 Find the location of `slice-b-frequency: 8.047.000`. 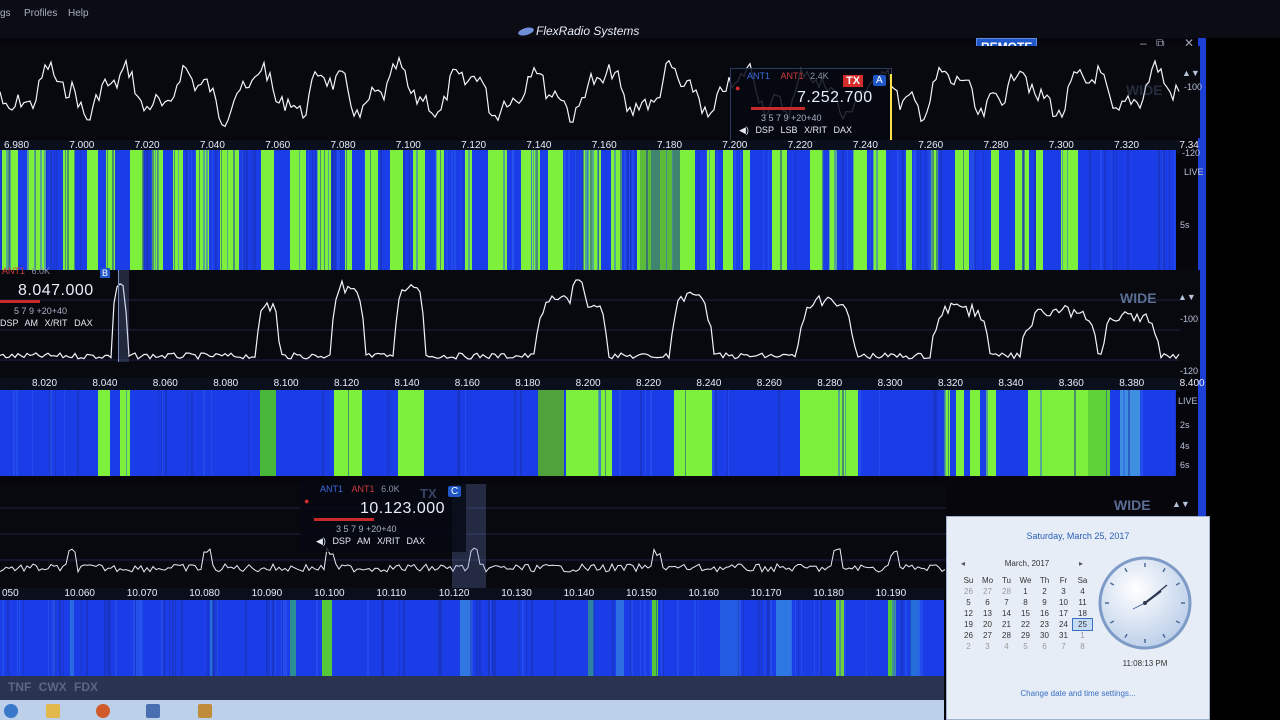

slice-b-frequency: 8.047.000 is located at coordinates (56, 291).